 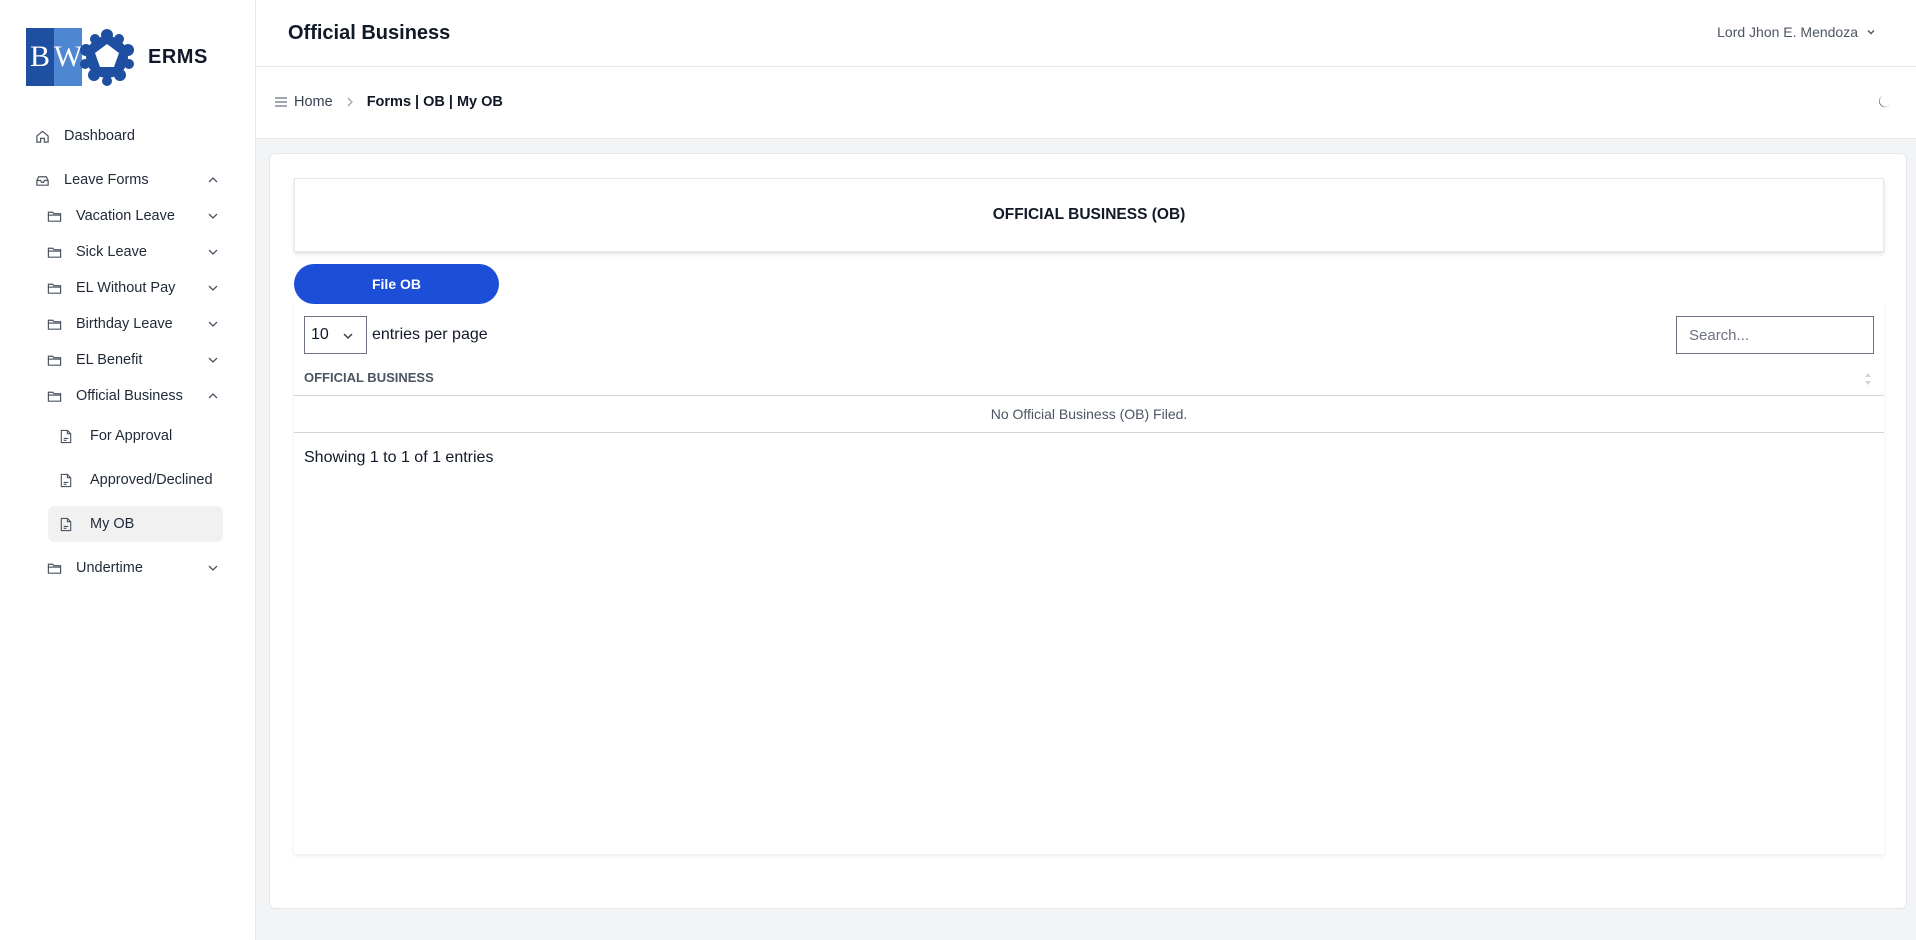 I want to click on per-page-value: 10, so click(x=320, y=334).